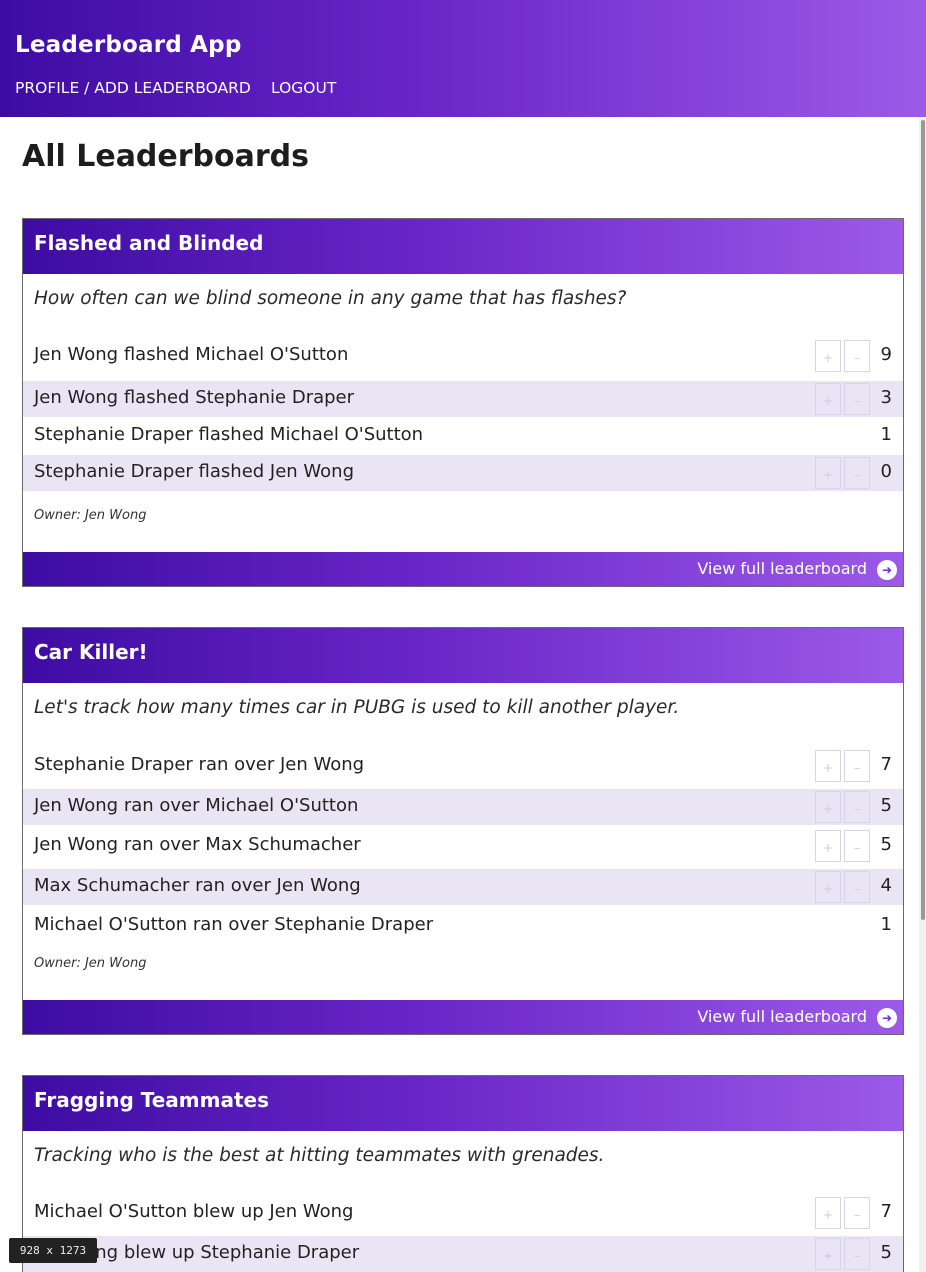 The image size is (926, 1272). I want to click on leaderboard-title: Flashed and Blinded, so click(148, 243).